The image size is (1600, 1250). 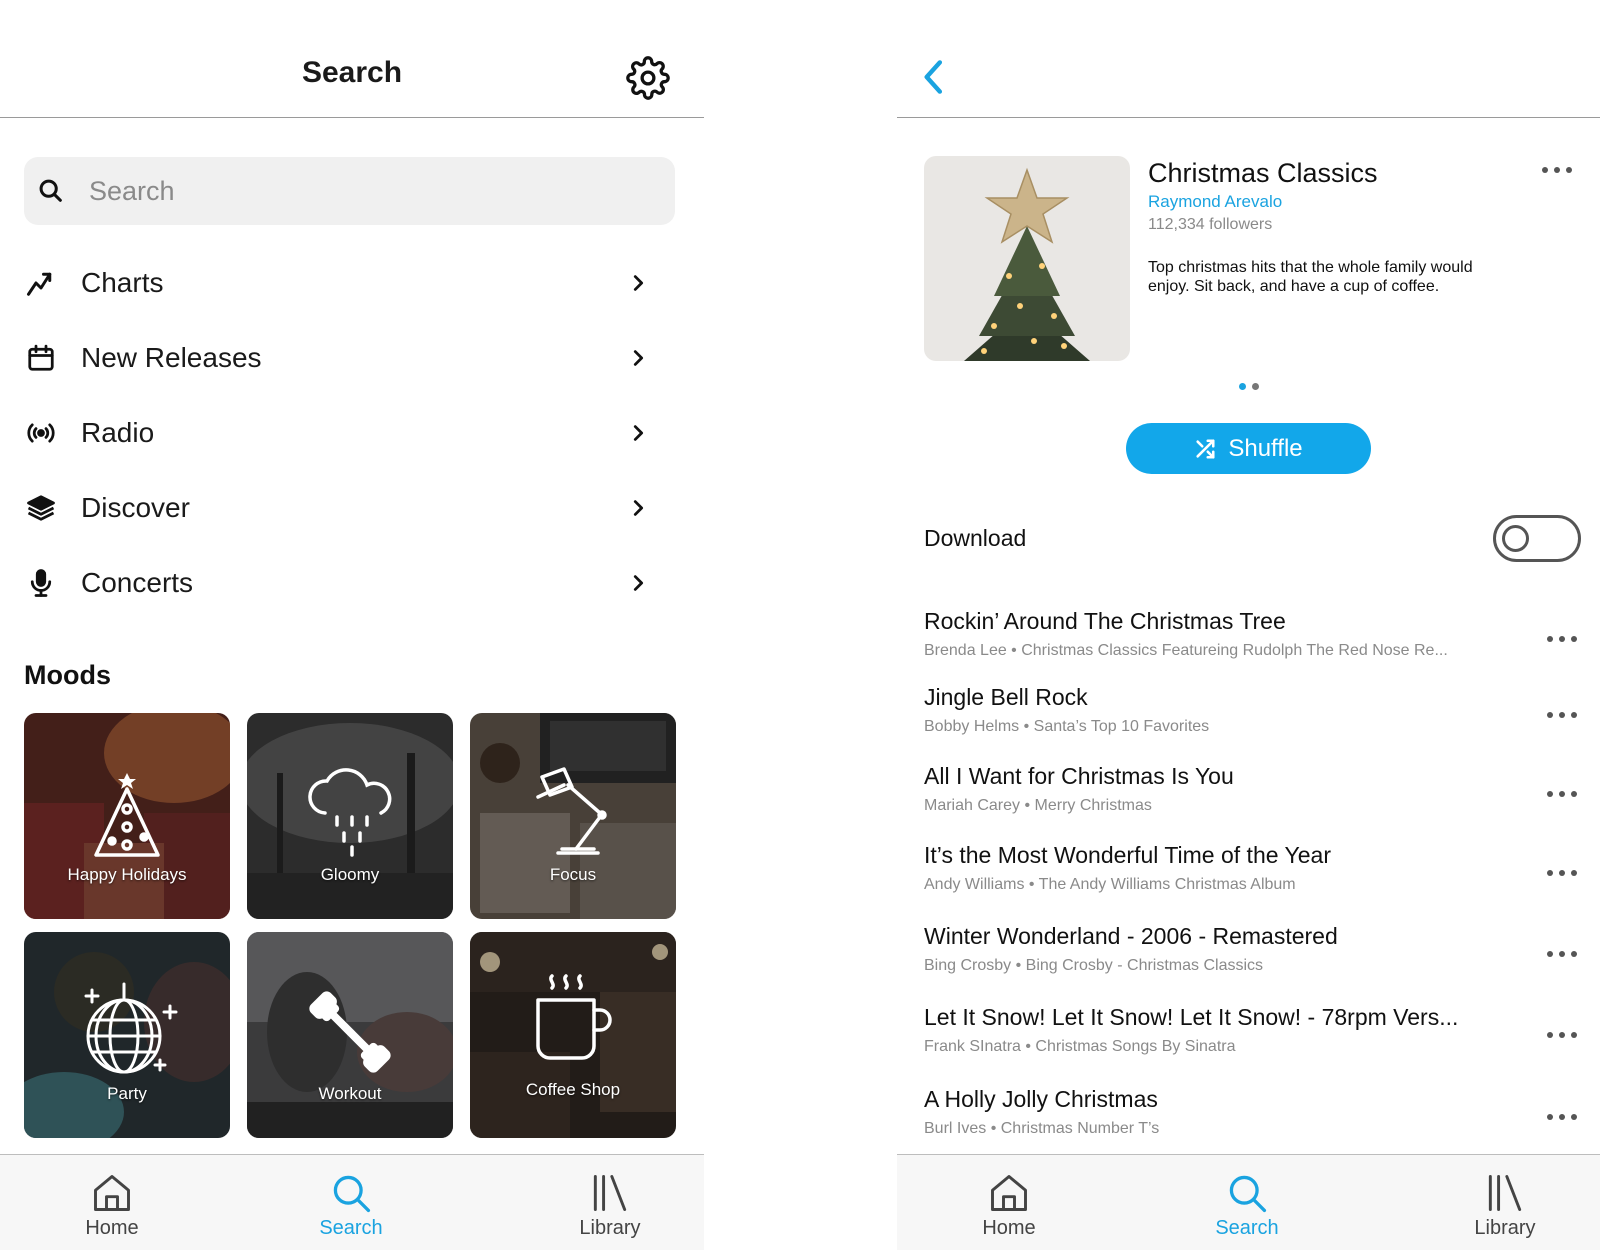 I want to click on nav-item-new-releases: New Releases, so click(x=349, y=358).